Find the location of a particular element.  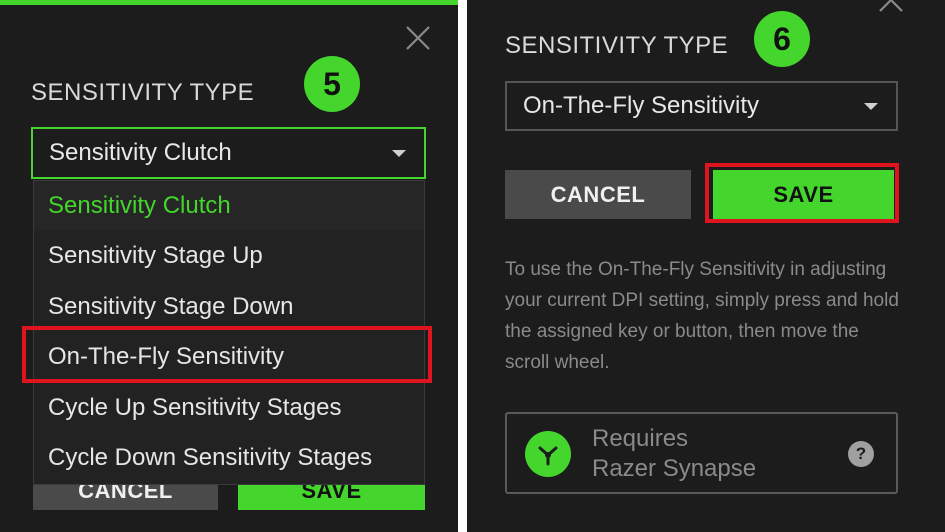

dropdown-option: Sensitivity Stage Down is located at coordinates (229, 307).